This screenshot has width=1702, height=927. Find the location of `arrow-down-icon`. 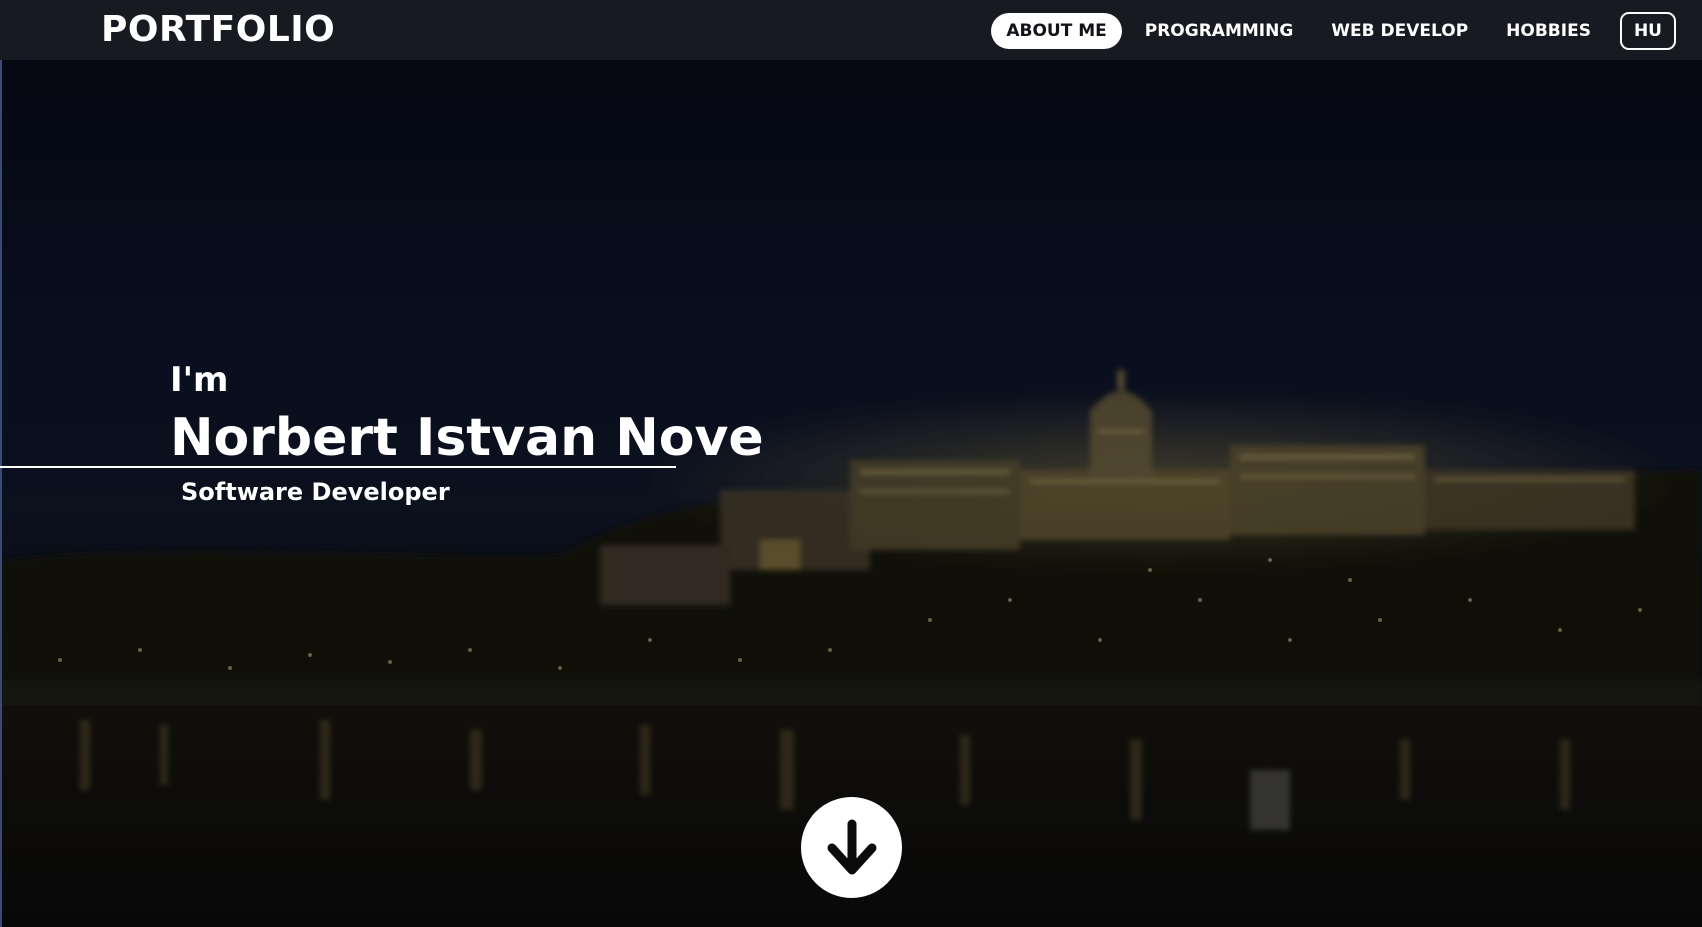

arrow-down-icon is located at coordinates (851, 846).